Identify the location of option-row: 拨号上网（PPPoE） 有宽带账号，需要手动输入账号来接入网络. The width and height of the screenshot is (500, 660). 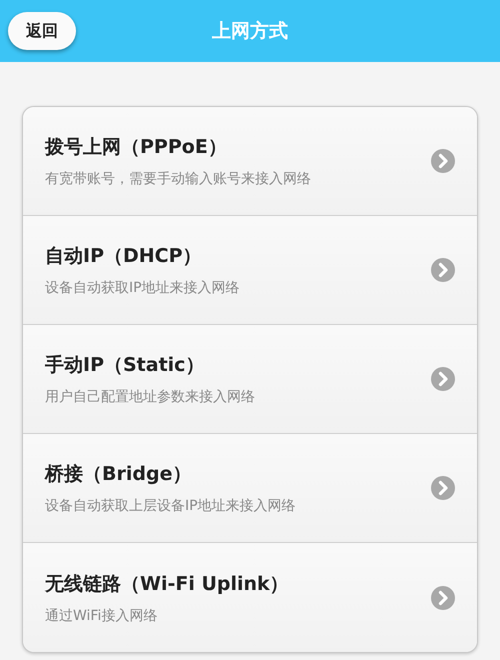
(250, 161).